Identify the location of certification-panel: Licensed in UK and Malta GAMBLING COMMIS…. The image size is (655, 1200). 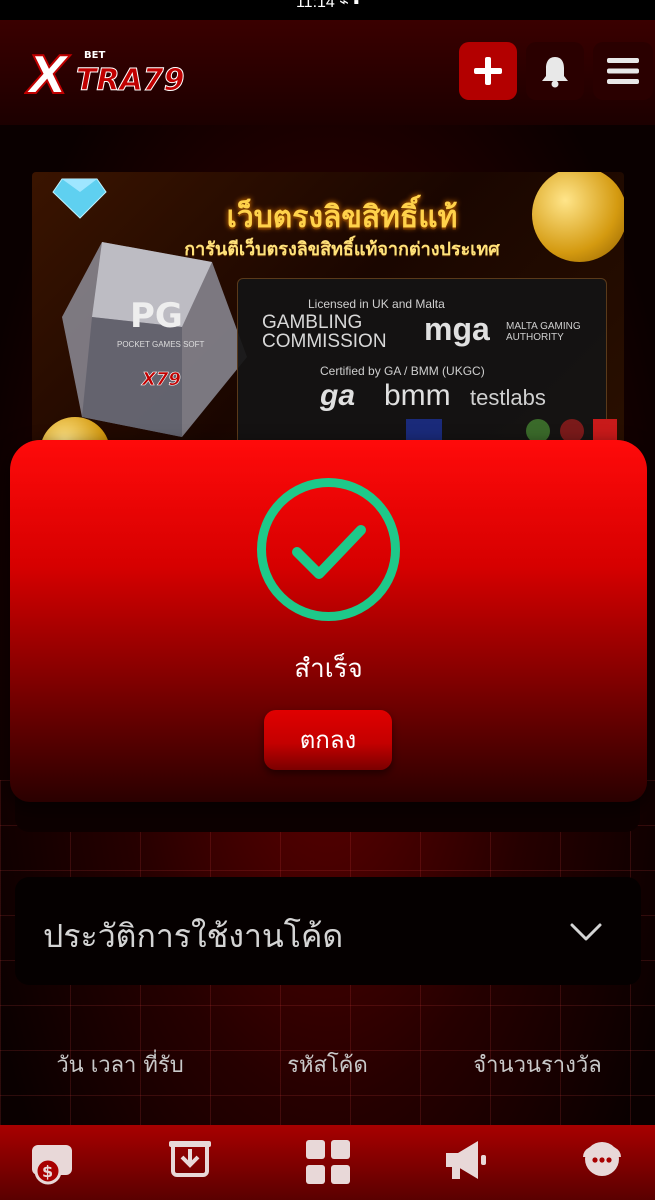
(427, 365).